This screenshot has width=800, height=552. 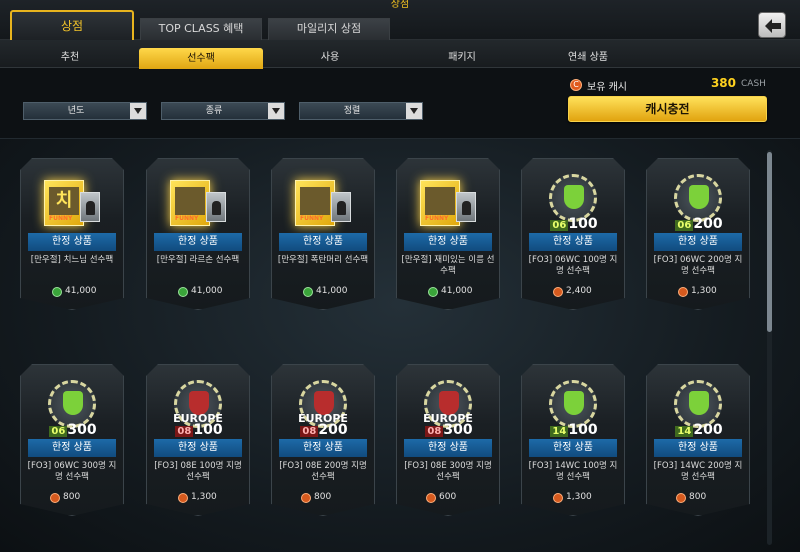 What do you see at coordinates (698, 471) in the screenshot?
I see `product-name: [FO3] 14WC 200명 지명 선수팩` at bounding box center [698, 471].